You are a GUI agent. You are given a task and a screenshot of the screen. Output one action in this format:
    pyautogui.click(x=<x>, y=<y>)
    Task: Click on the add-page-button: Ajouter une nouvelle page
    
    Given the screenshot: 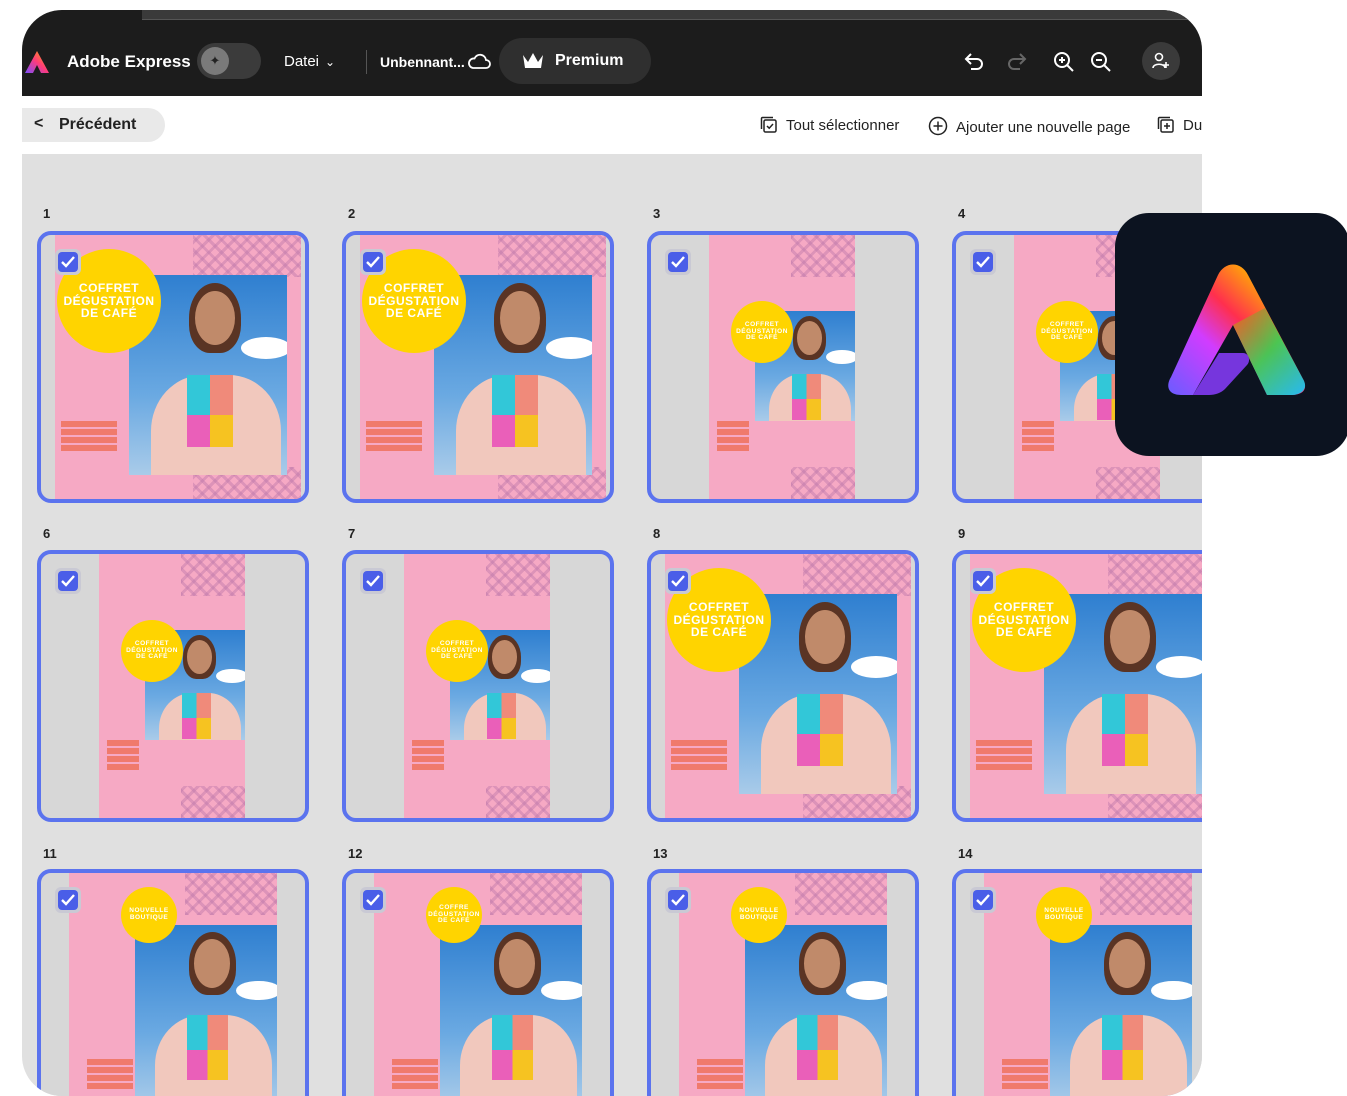 What is the action you would take?
    pyautogui.click(x=1029, y=126)
    